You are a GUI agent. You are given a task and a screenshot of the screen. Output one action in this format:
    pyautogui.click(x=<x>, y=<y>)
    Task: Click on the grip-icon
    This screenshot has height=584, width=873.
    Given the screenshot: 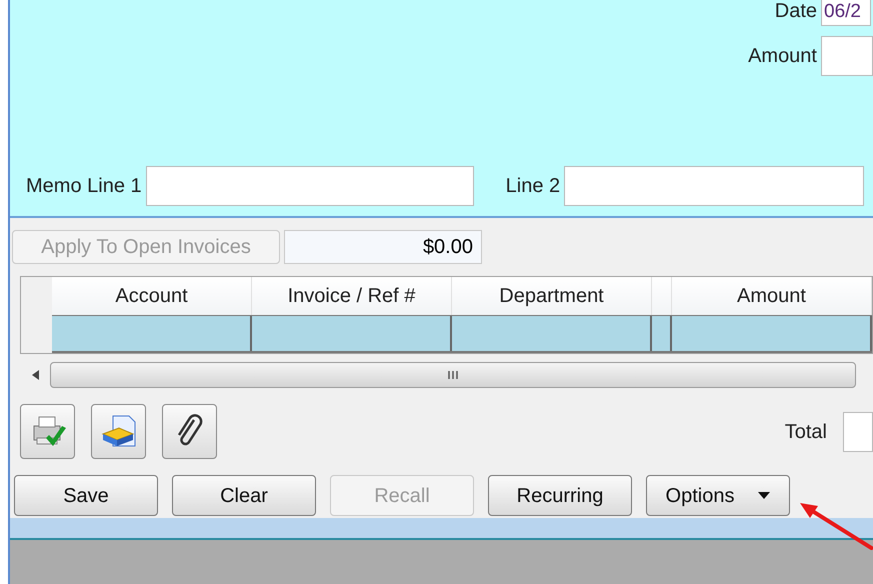 What is the action you would take?
    pyautogui.click(x=453, y=375)
    